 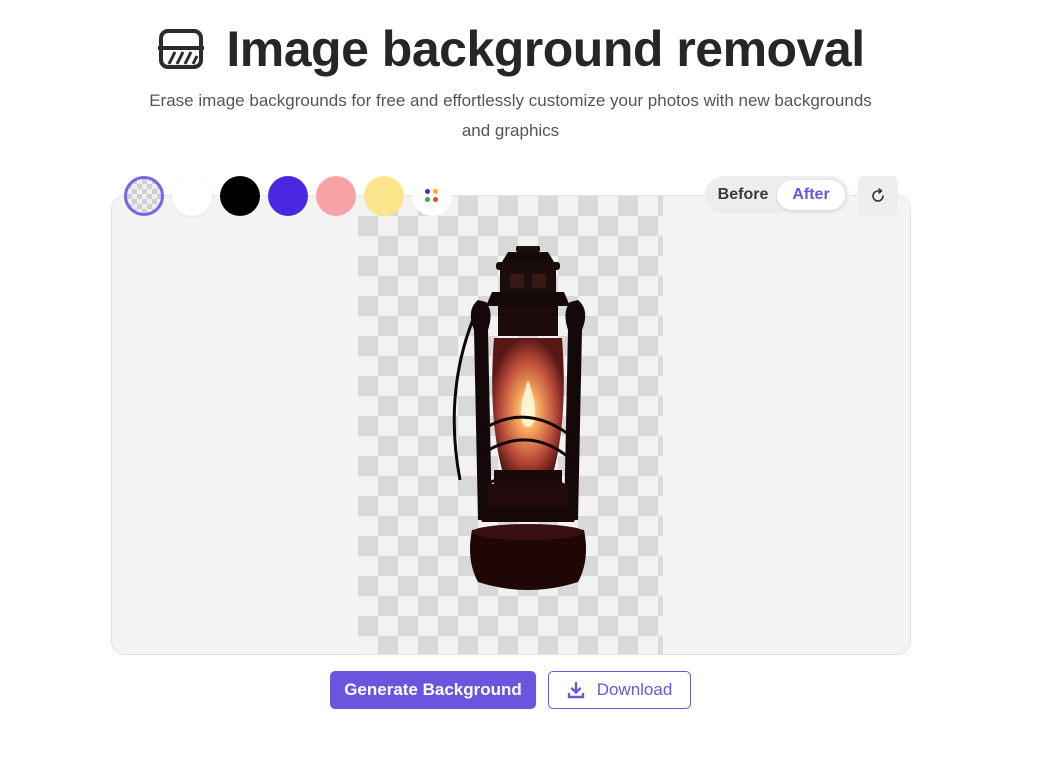 I want to click on download-button: Download, so click(x=619, y=690).